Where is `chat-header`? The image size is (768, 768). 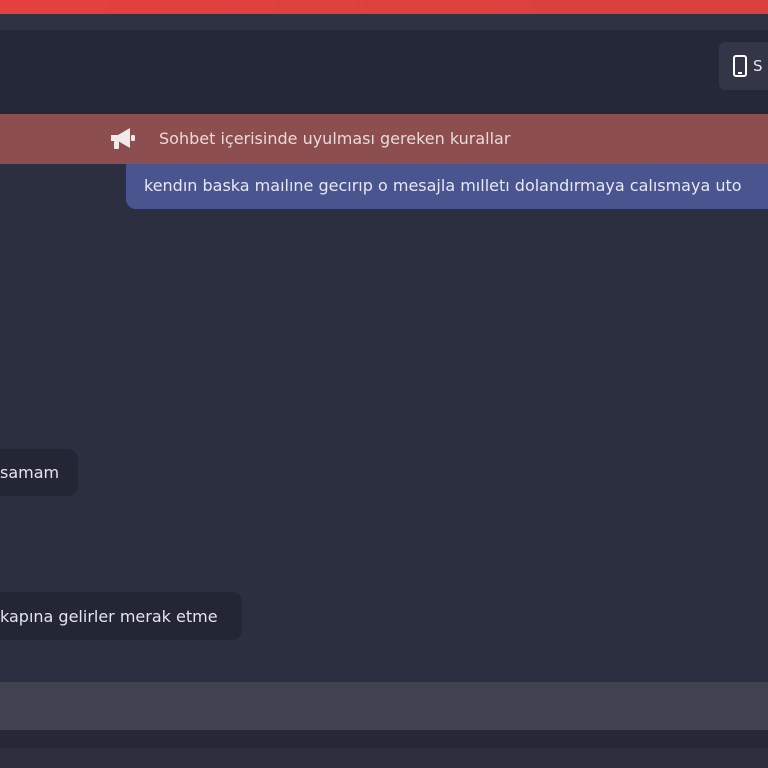
chat-header is located at coordinates (384, 72).